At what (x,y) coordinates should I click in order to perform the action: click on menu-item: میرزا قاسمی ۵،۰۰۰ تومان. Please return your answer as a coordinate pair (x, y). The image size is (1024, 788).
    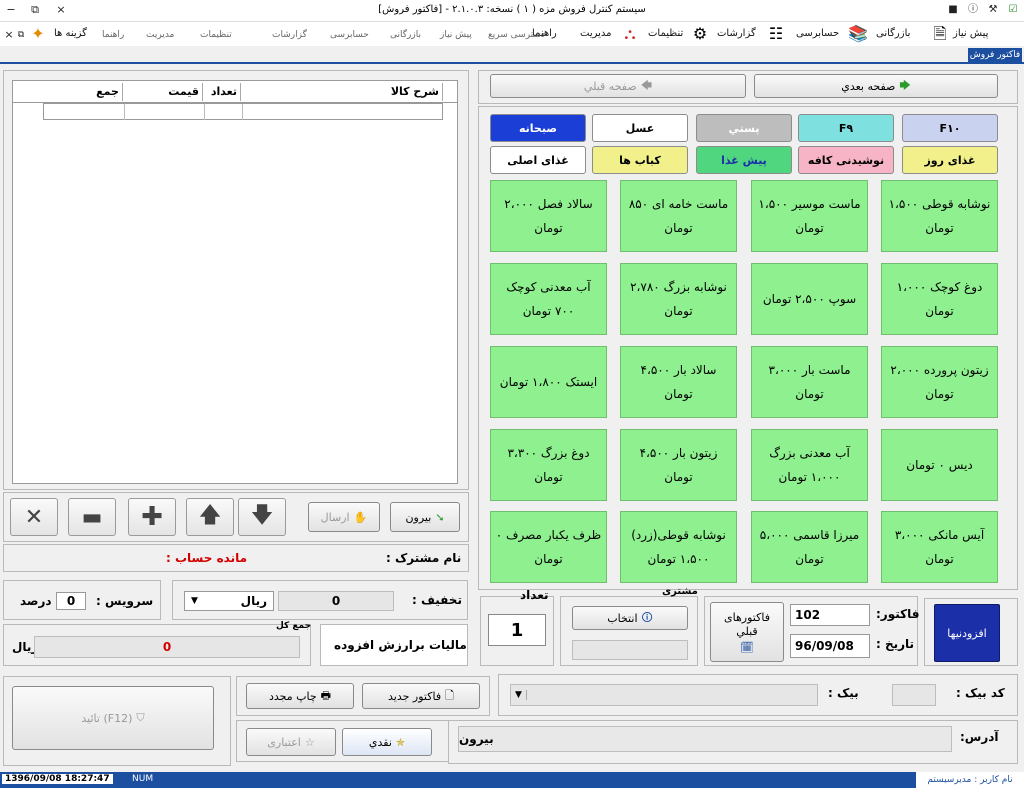
    Looking at the image, I should click on (809, 547).